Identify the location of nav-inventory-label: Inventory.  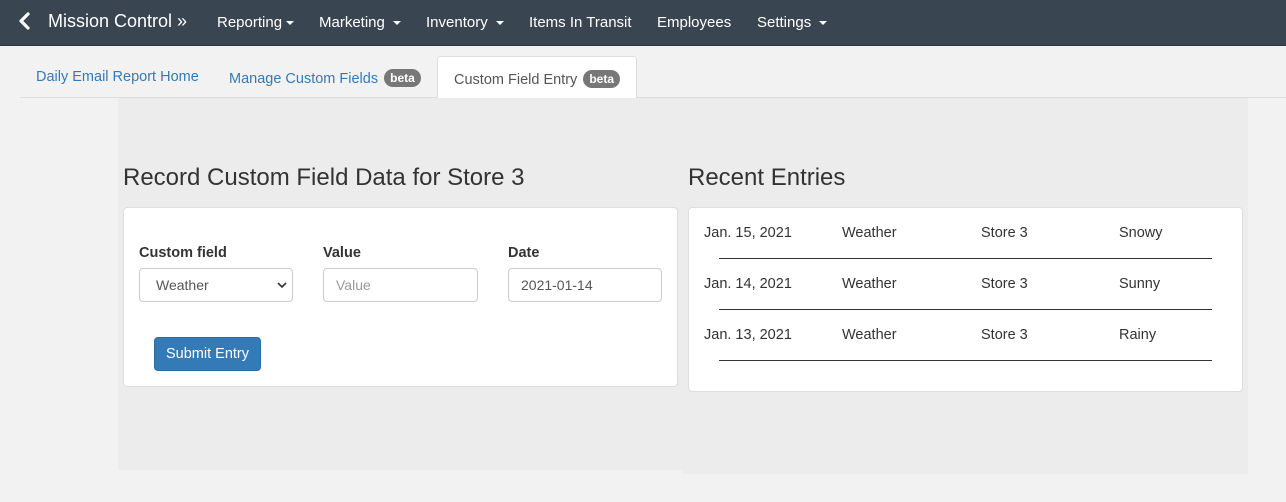
(457, 22).